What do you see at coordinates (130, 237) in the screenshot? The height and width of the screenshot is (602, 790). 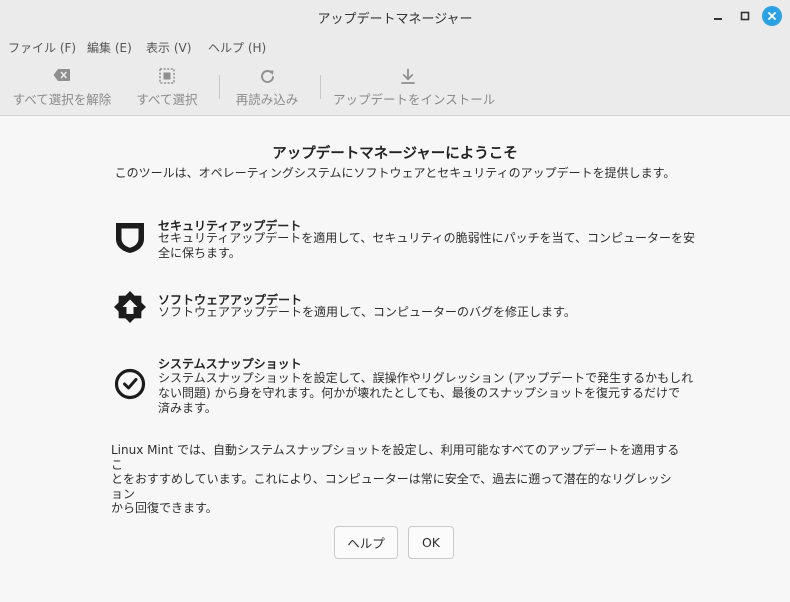 I see `shield-icon` at bounding box center [130, 237].